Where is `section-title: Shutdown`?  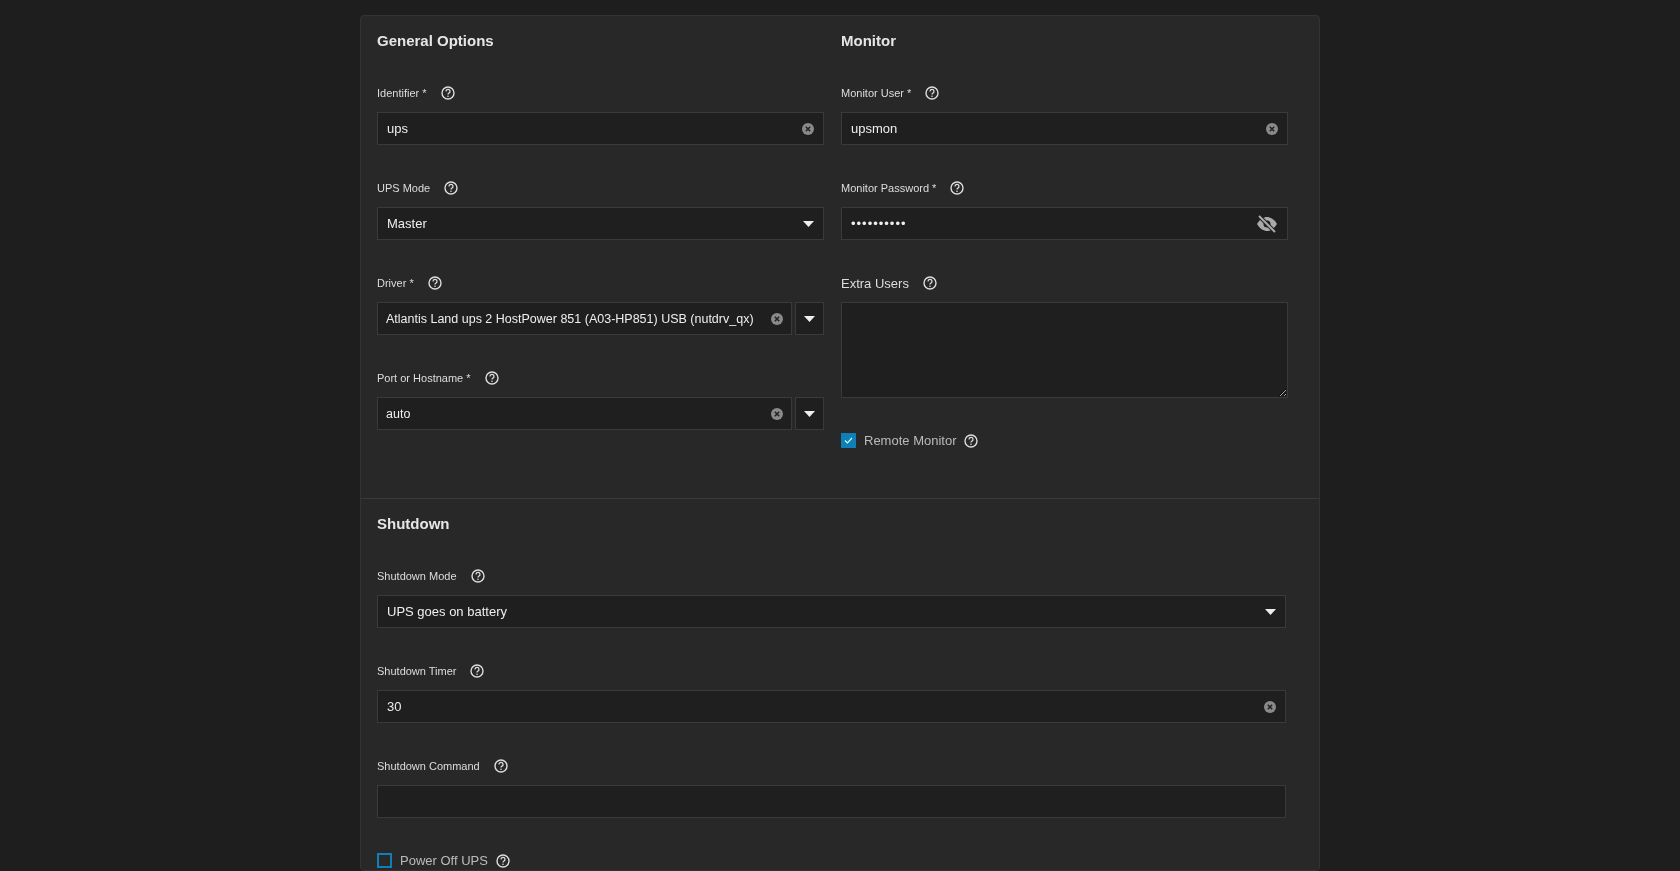 section-title: Shutdown is located at coordinates (414, 524).